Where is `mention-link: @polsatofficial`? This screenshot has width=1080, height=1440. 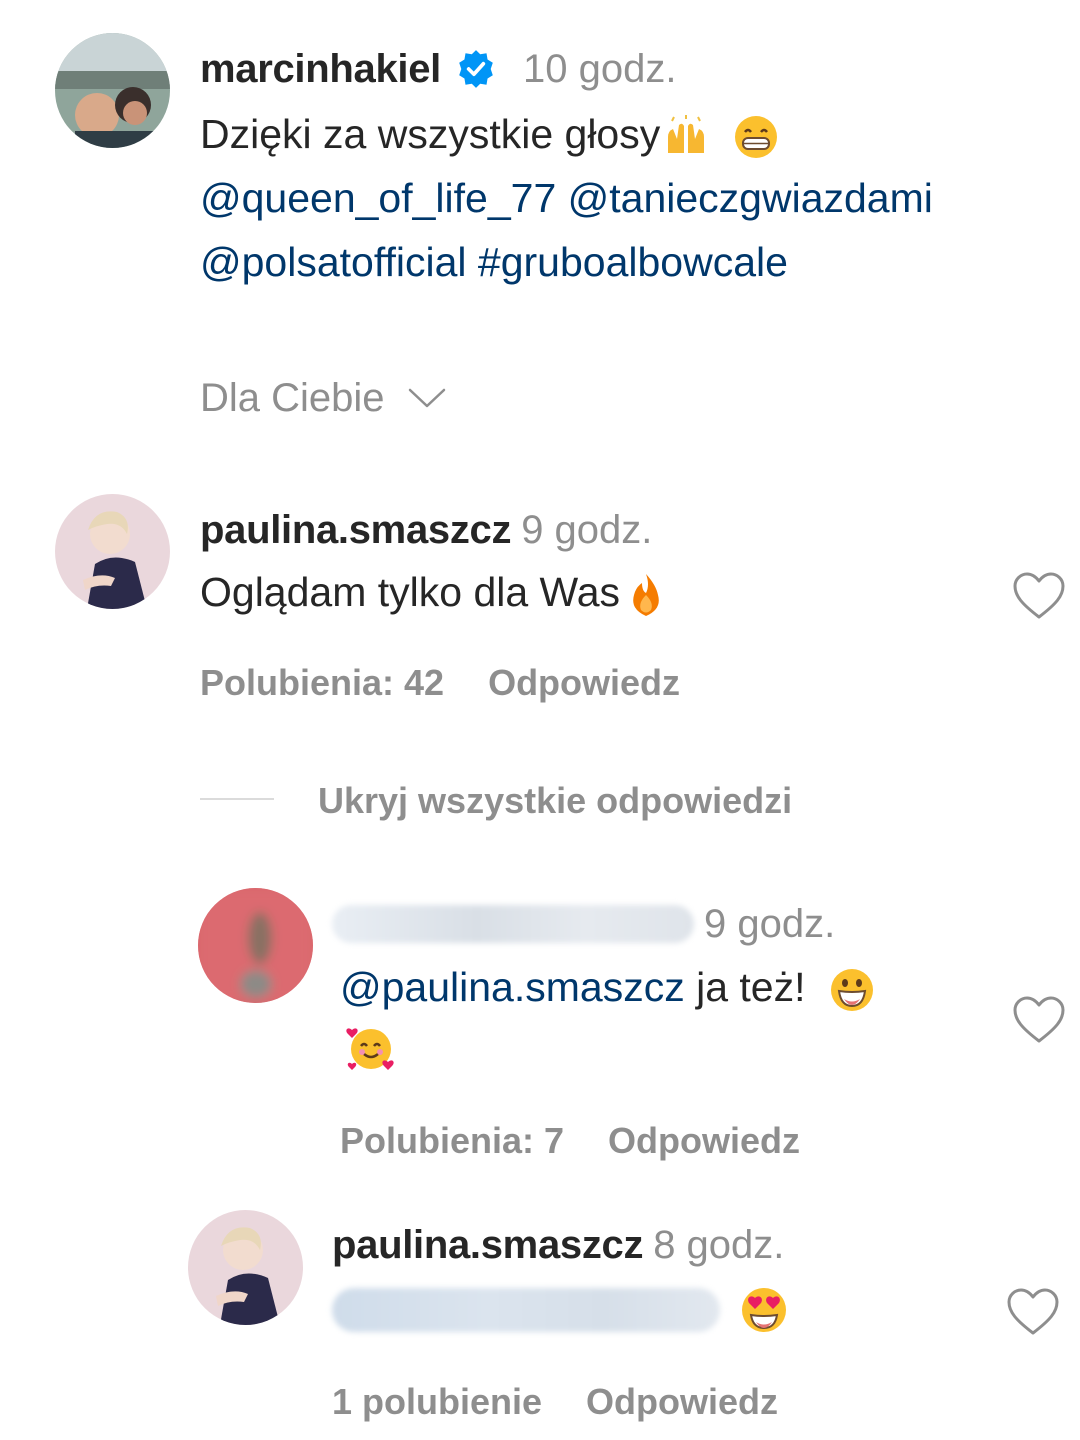 mention-link: @polsatofficial is located at coordinates (333, 262).